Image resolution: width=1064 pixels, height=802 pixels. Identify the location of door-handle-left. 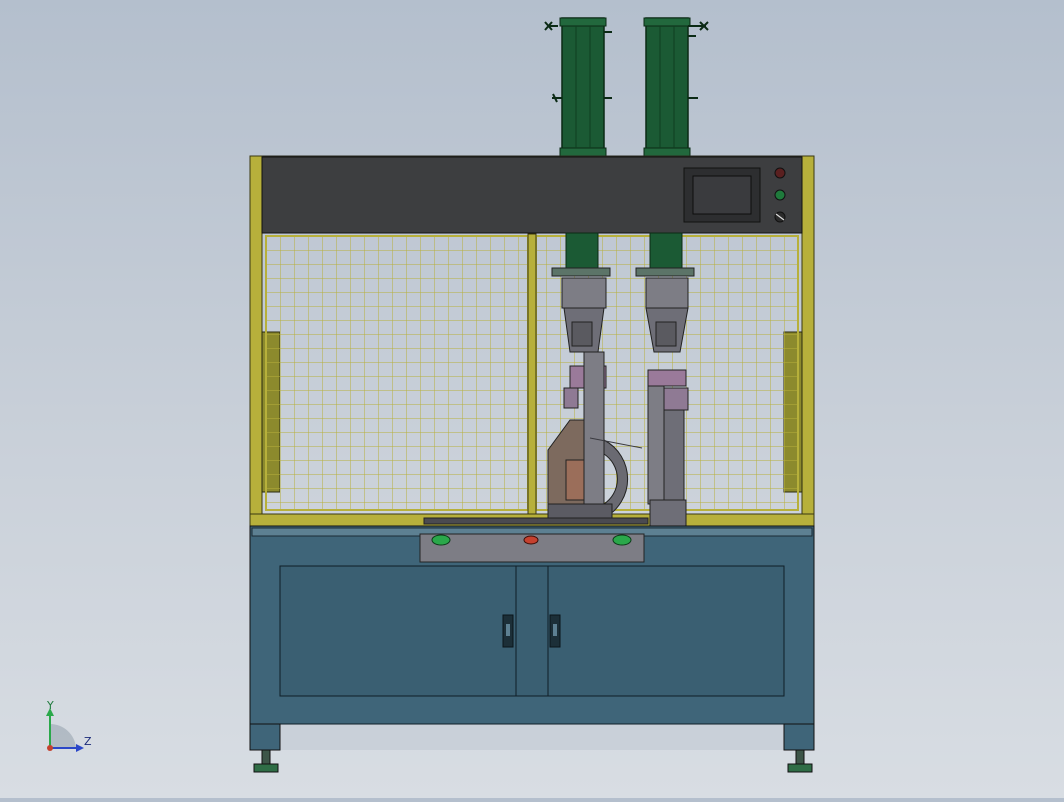
(508, 631).